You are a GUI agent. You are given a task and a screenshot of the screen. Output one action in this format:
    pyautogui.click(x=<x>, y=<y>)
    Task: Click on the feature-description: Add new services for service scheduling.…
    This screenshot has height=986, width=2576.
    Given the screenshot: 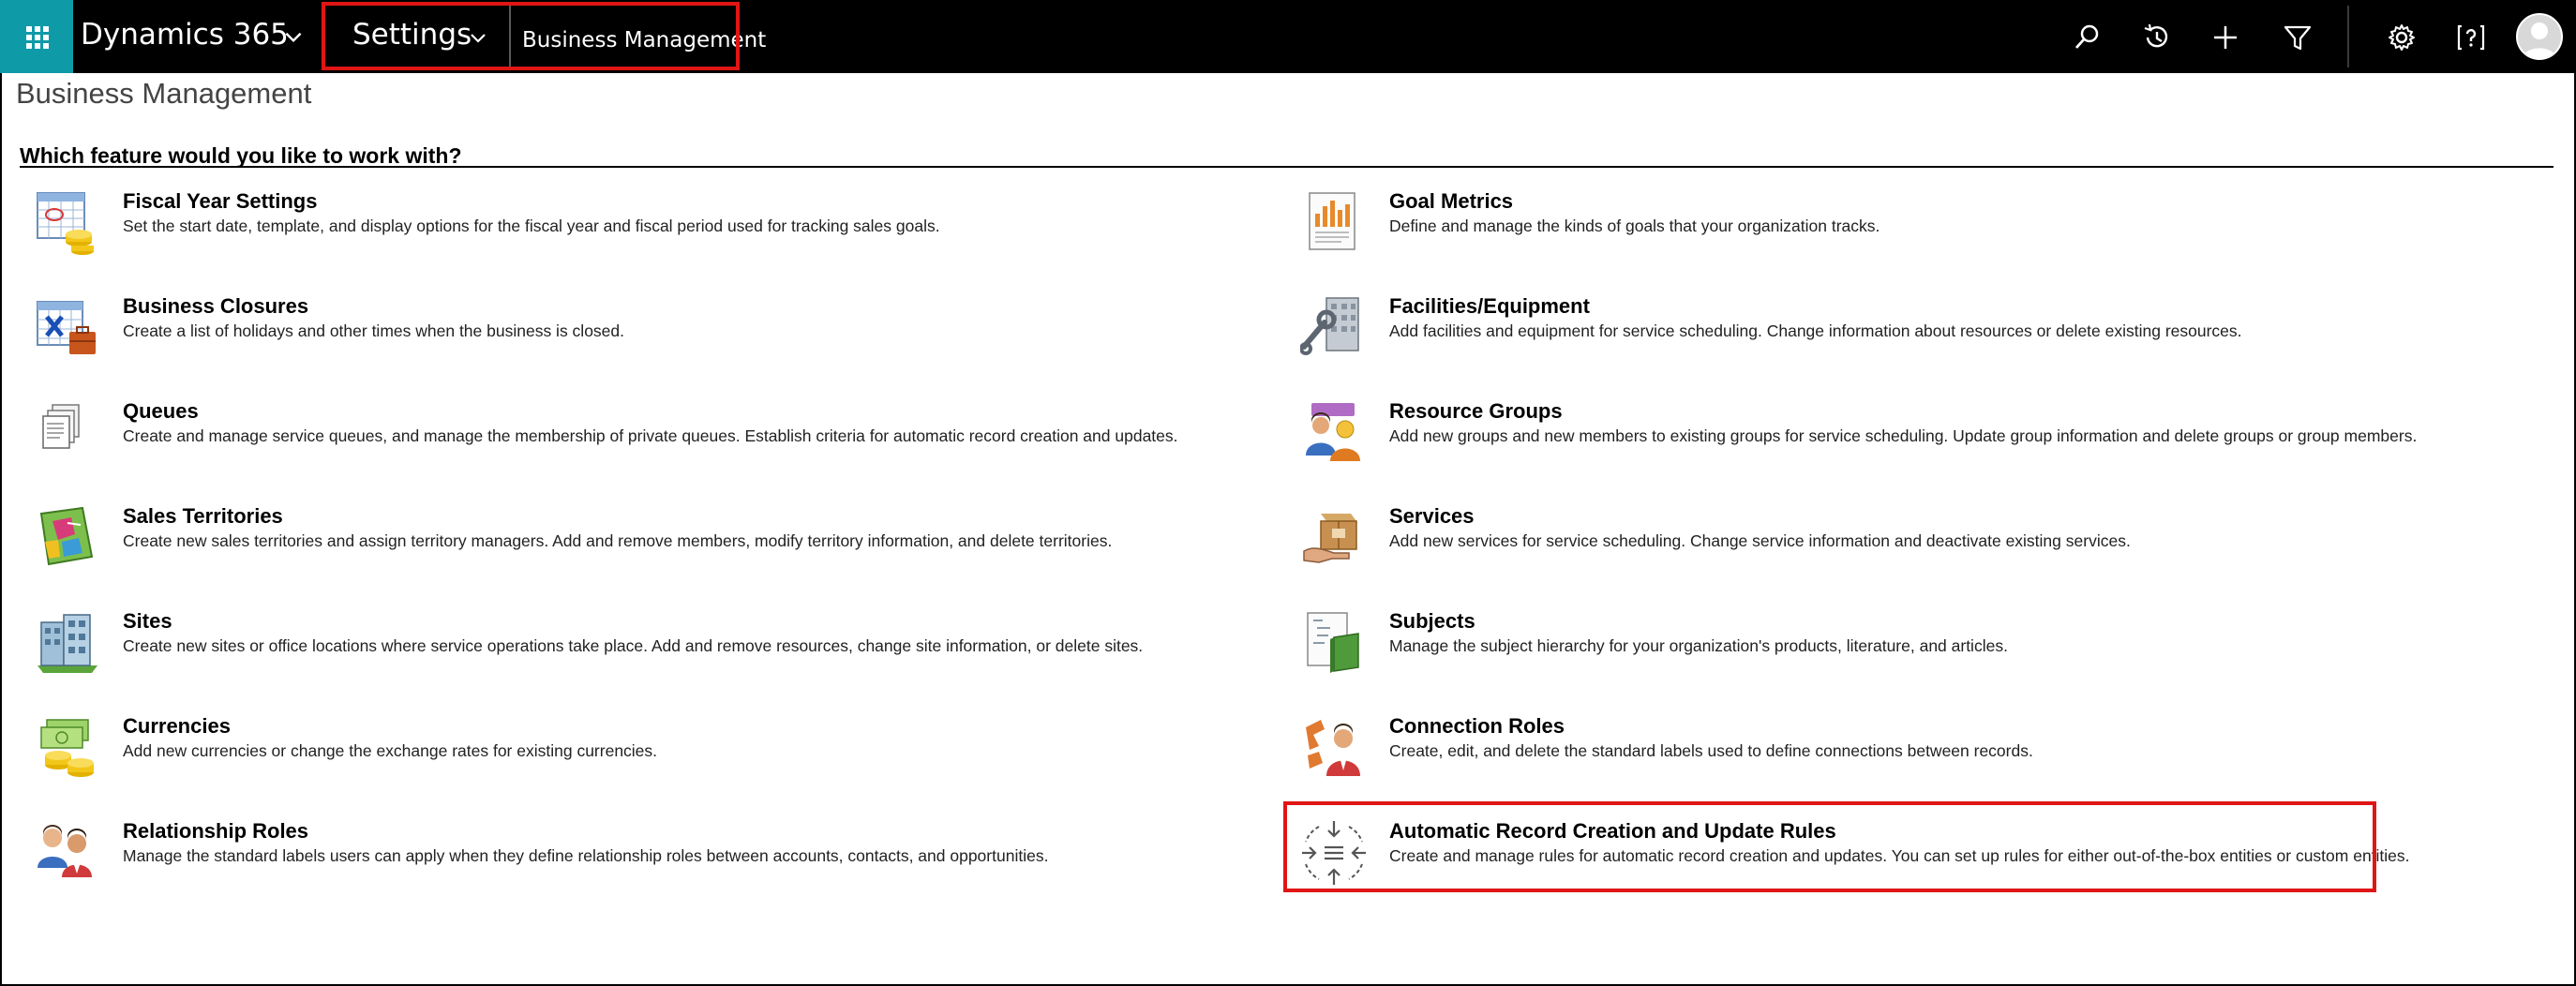 What is the action you would take?
    pyautogui.click(x=1760, y=541)
    